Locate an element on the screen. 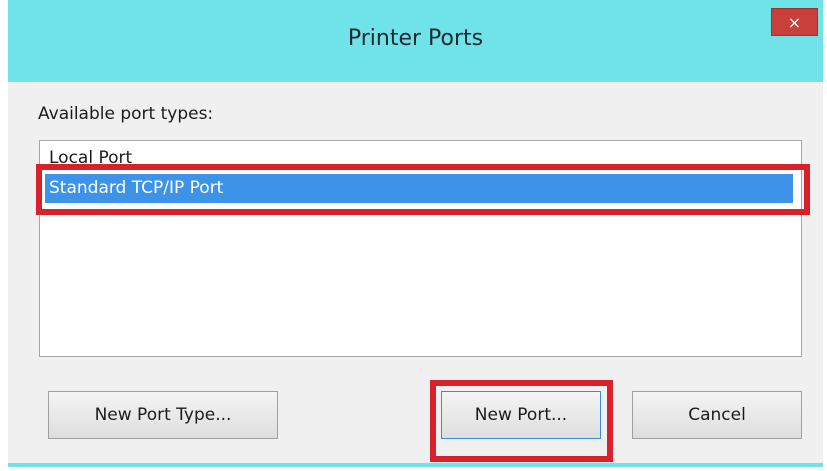  list-item-local-port: Local Port is located at coordinates (419, 158).